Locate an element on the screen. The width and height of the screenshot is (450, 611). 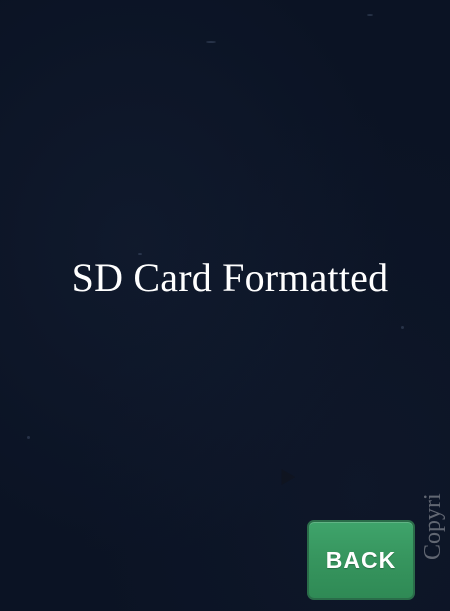
pointer-cursor-icon is located at coordinates (285, 475).